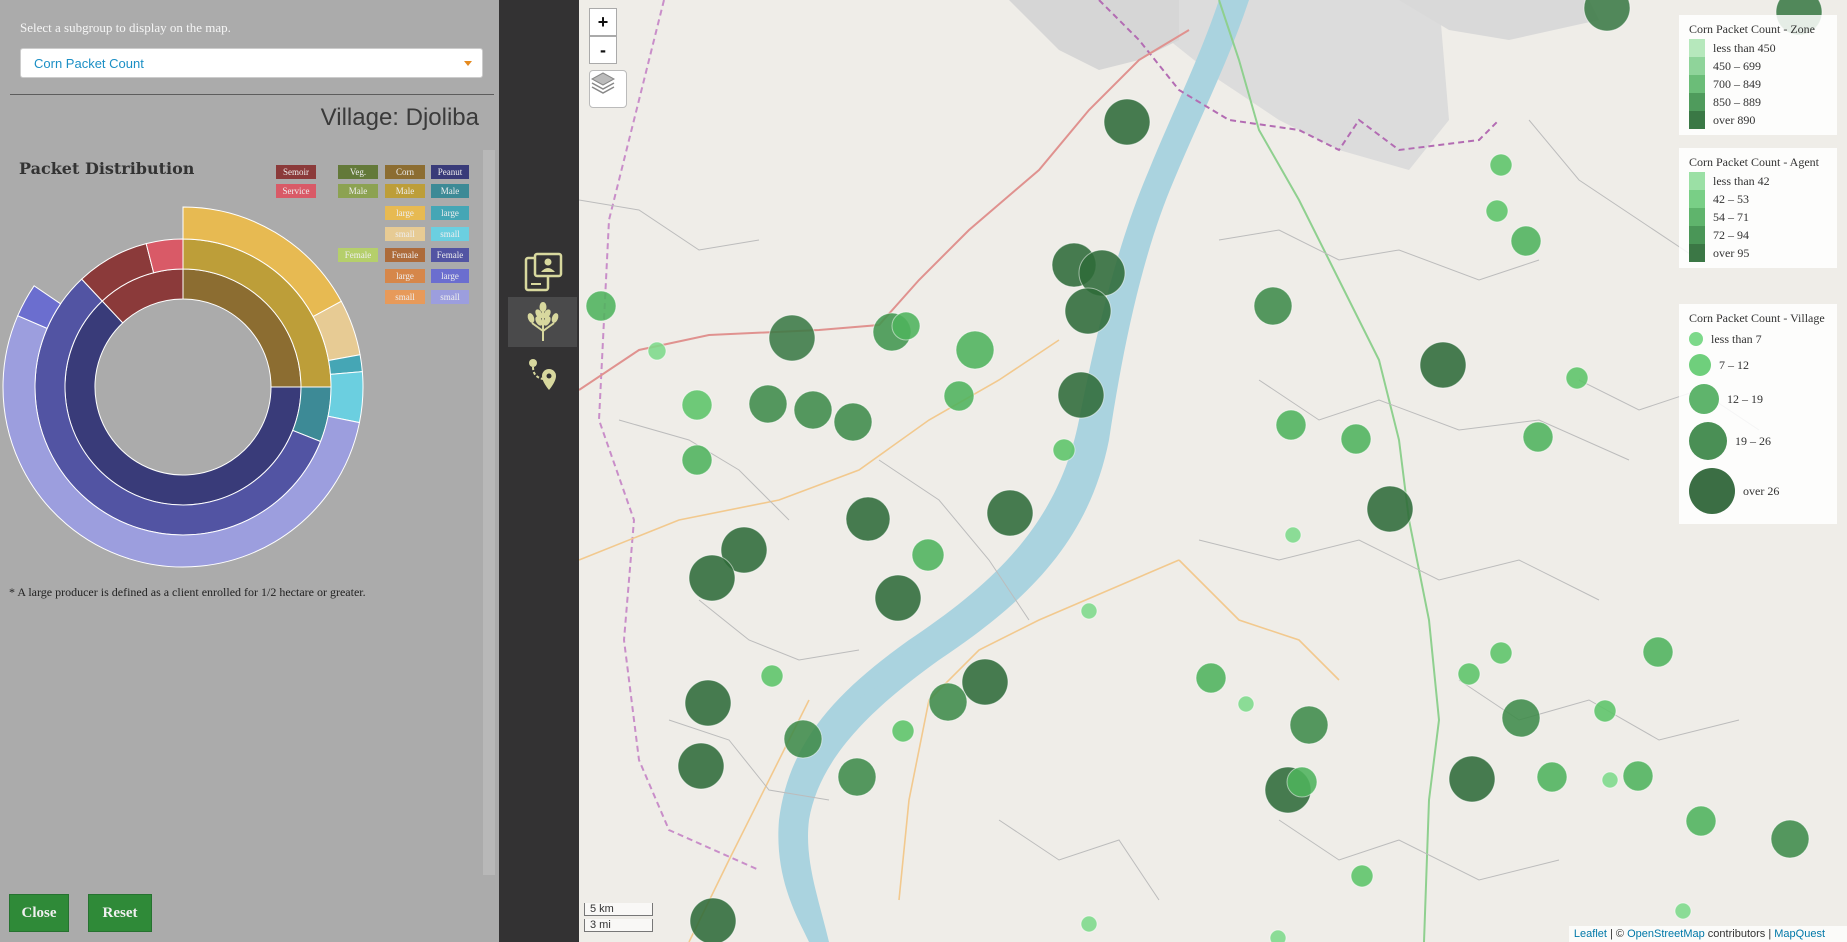 The width and height of the screenshot is (1847, 942). I want to click on zoom-out-button: -, so click(603, 50).